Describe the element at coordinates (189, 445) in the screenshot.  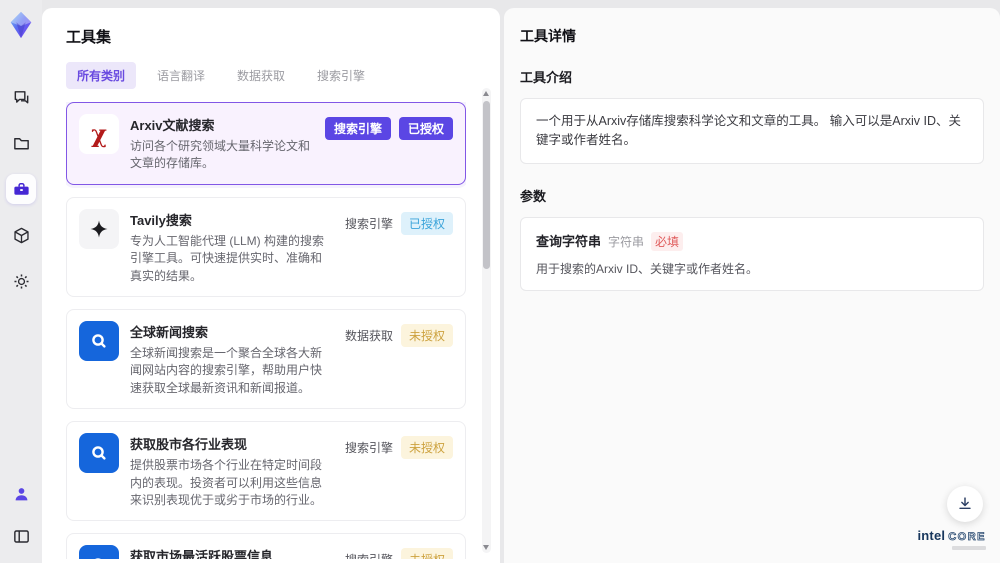
I see `tool-name: 获取股市各行业表现` at that location.